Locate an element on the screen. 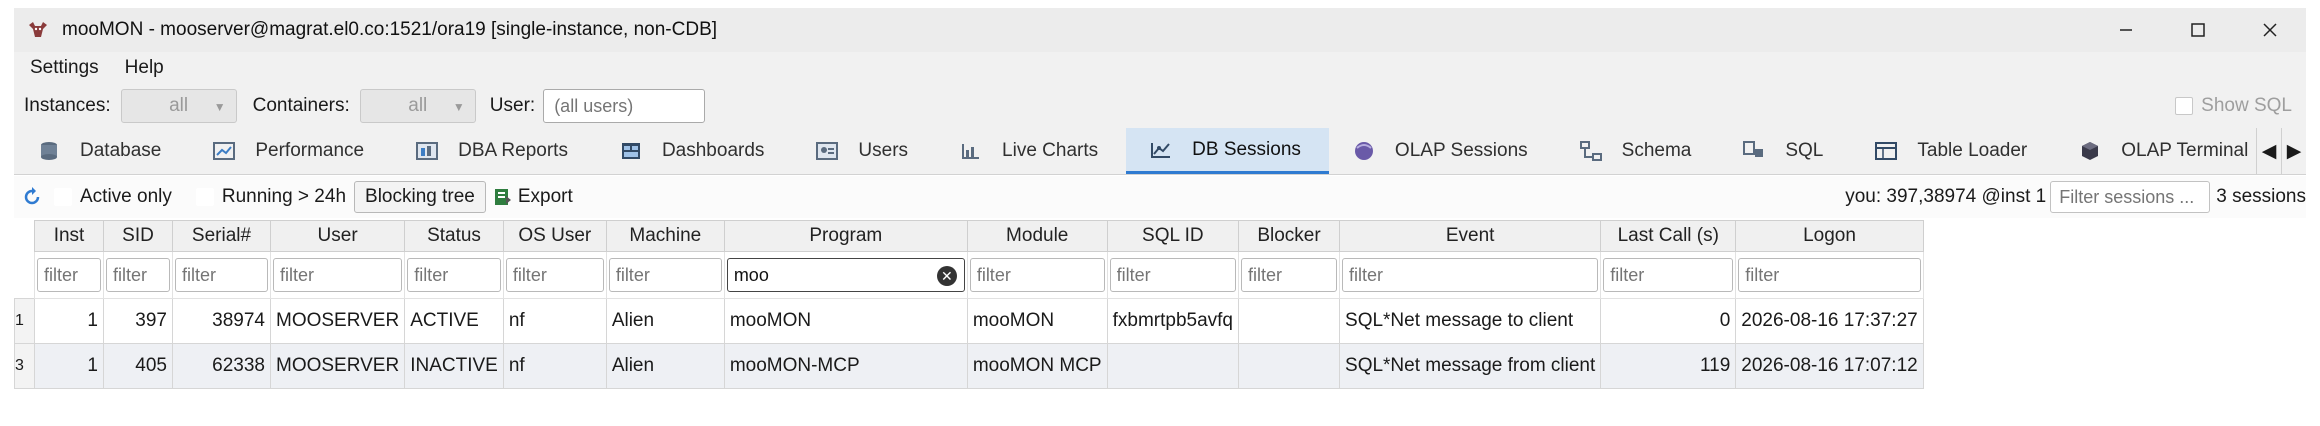  reports-icon is located at coordinates (427, 151).